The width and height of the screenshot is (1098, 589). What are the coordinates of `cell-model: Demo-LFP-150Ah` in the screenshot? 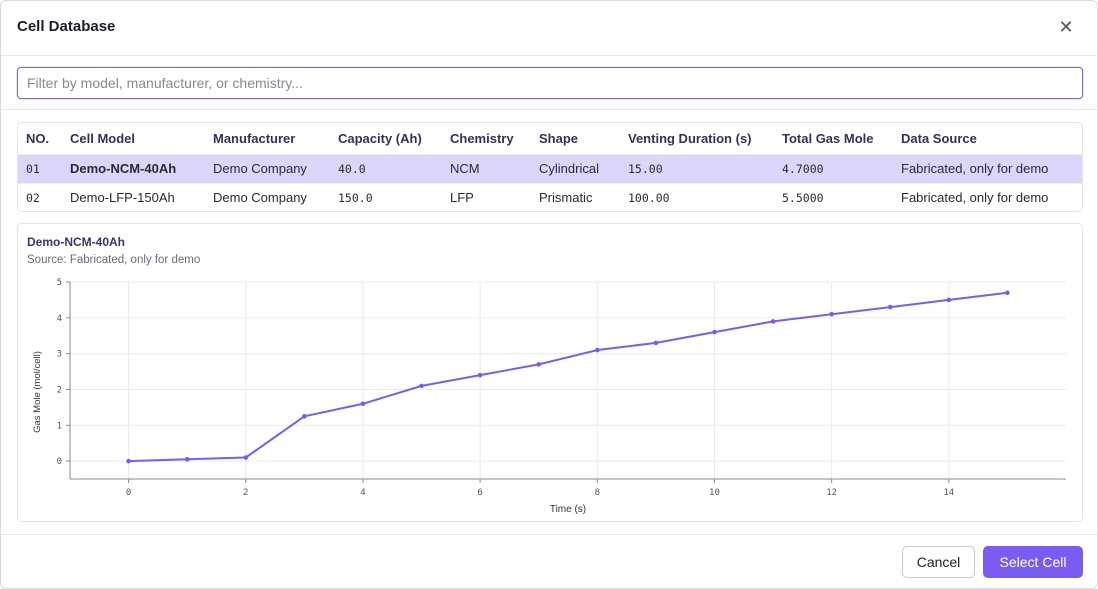 It's located at (122, 198).